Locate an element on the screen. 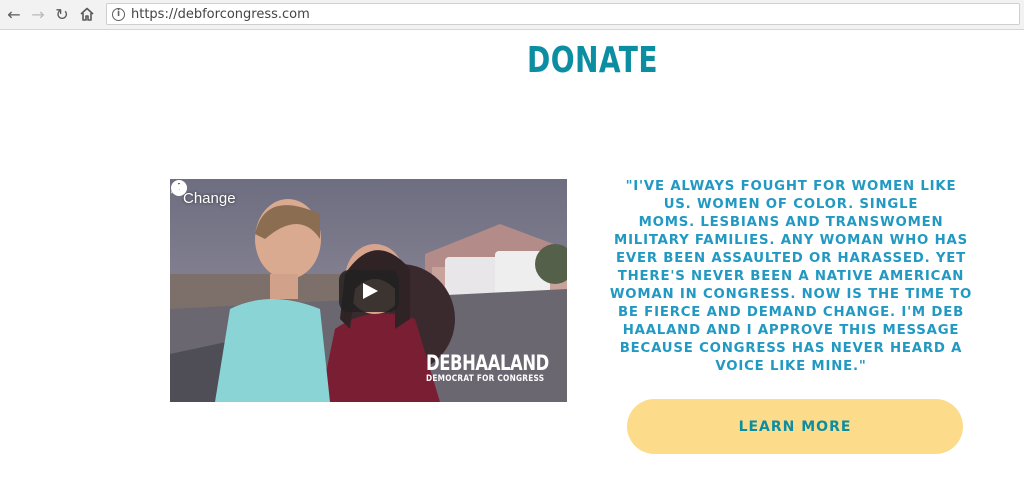  arrow-left-icon: ← is located at coordinates (14, 14).